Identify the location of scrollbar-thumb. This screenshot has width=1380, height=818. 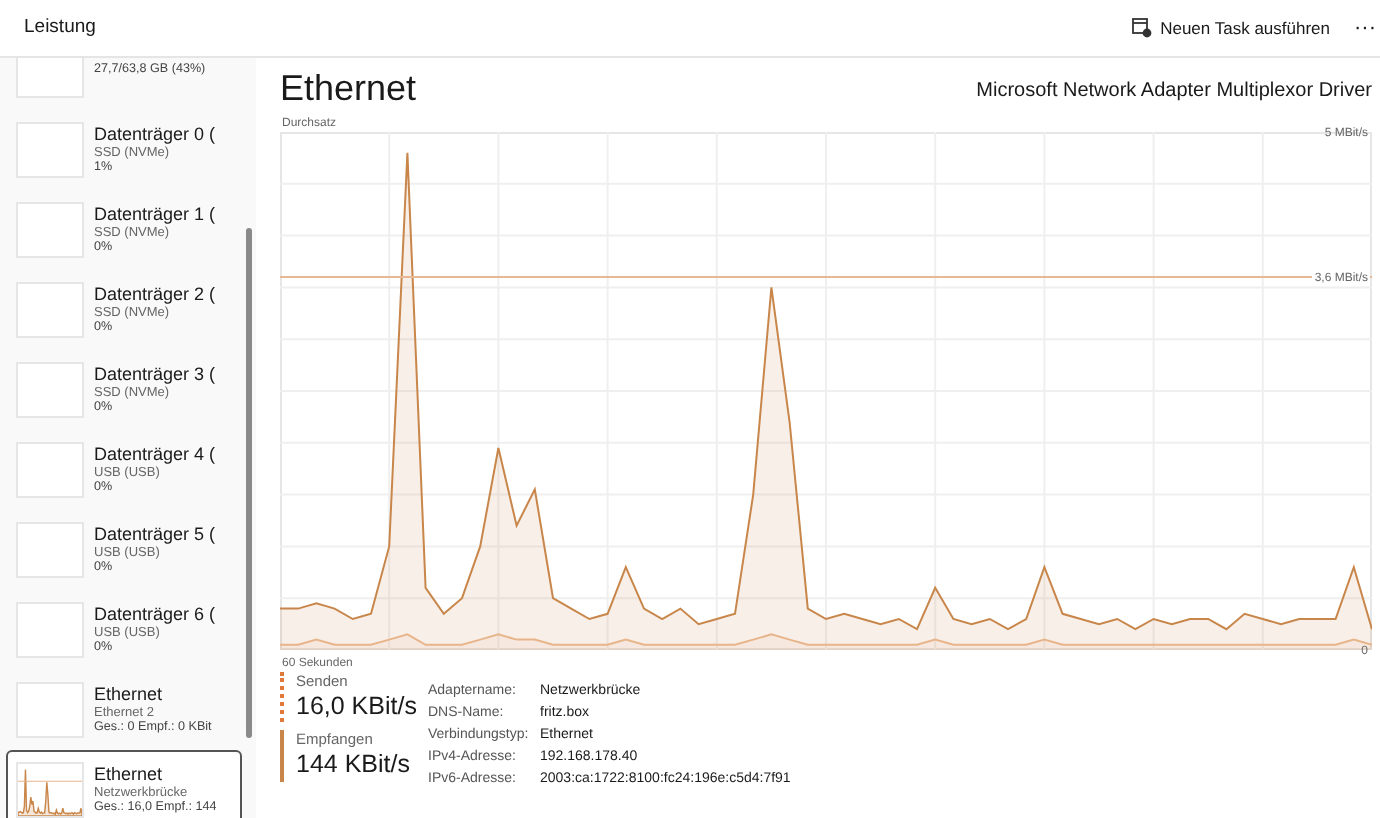
(249, 483).